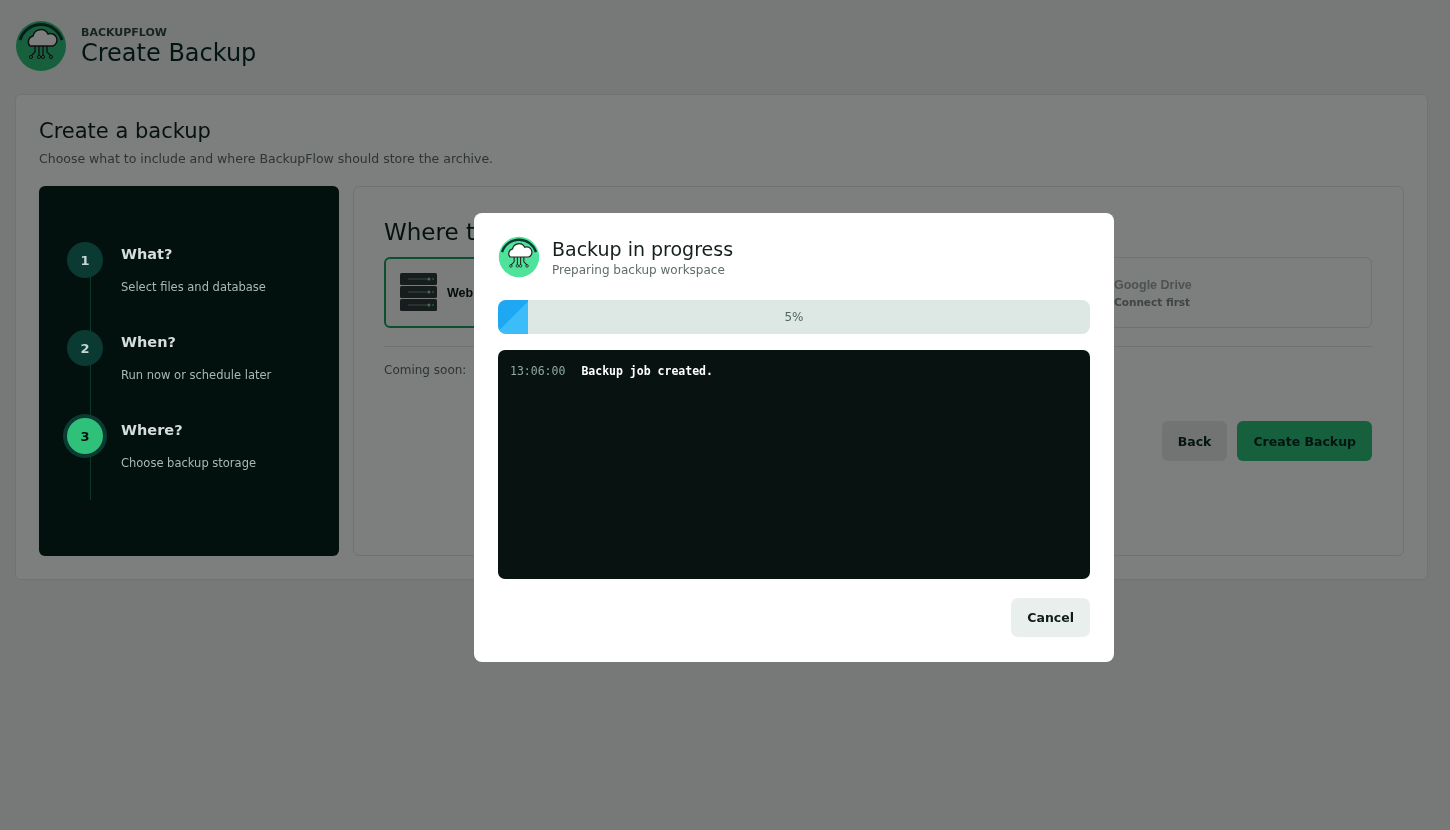  What do you see at coordinates (85, 348) in the screenshot?
I see `step-number: 2` at bounding box center [85, 348].